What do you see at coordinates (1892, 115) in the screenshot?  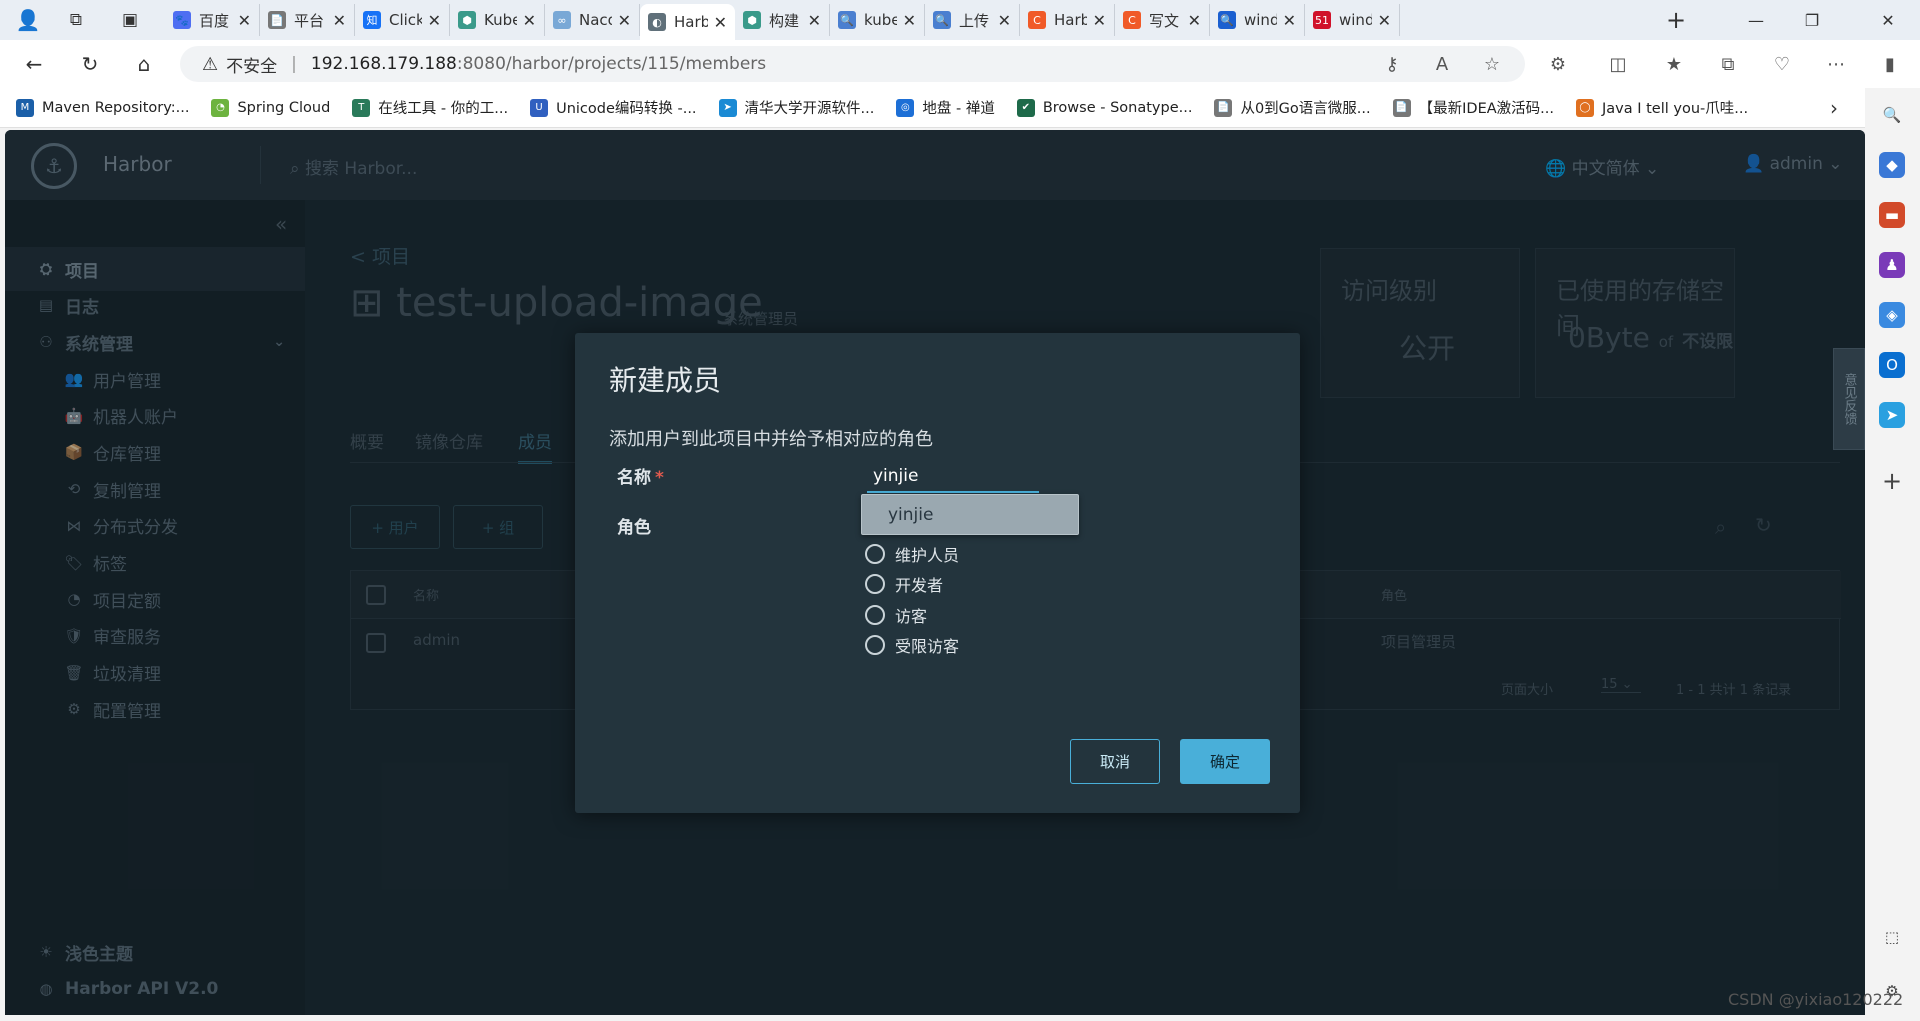 I see `search-icon: 🔍` at bounding box center [1892, 115].